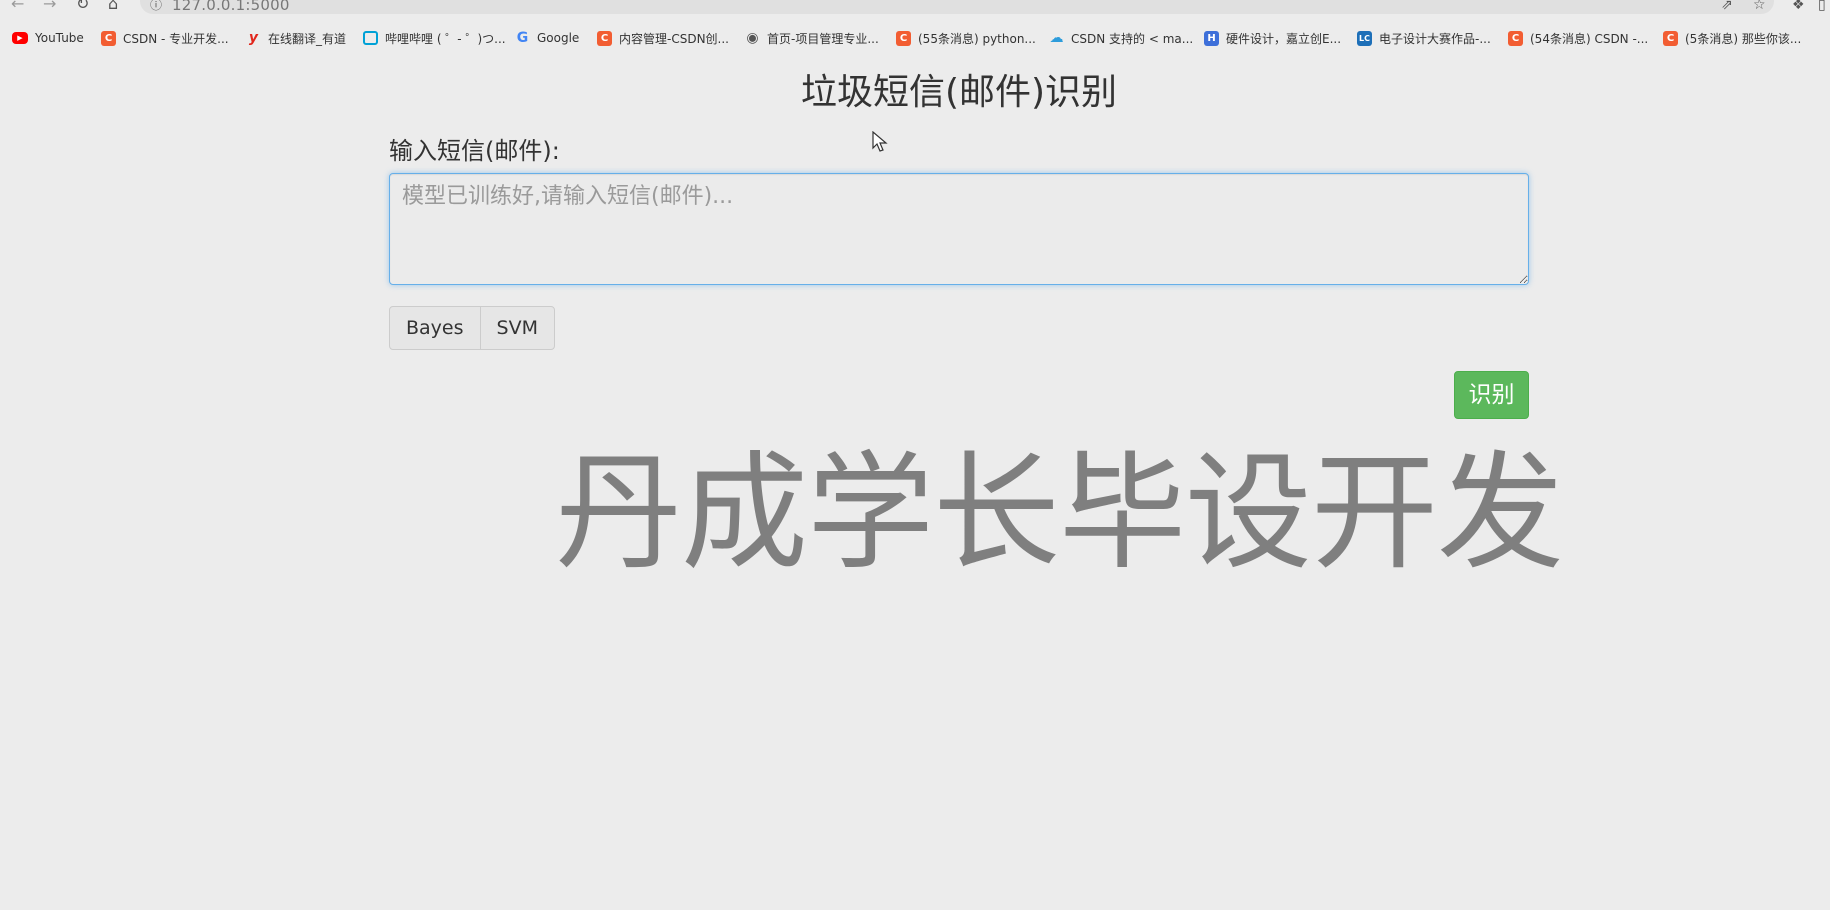 This screenshot has height=910, width=1830. What do you see at coordinates (435, 328) in the screenshot?
I see `bayes-button: Bayes` at bounding box center [435, 328].